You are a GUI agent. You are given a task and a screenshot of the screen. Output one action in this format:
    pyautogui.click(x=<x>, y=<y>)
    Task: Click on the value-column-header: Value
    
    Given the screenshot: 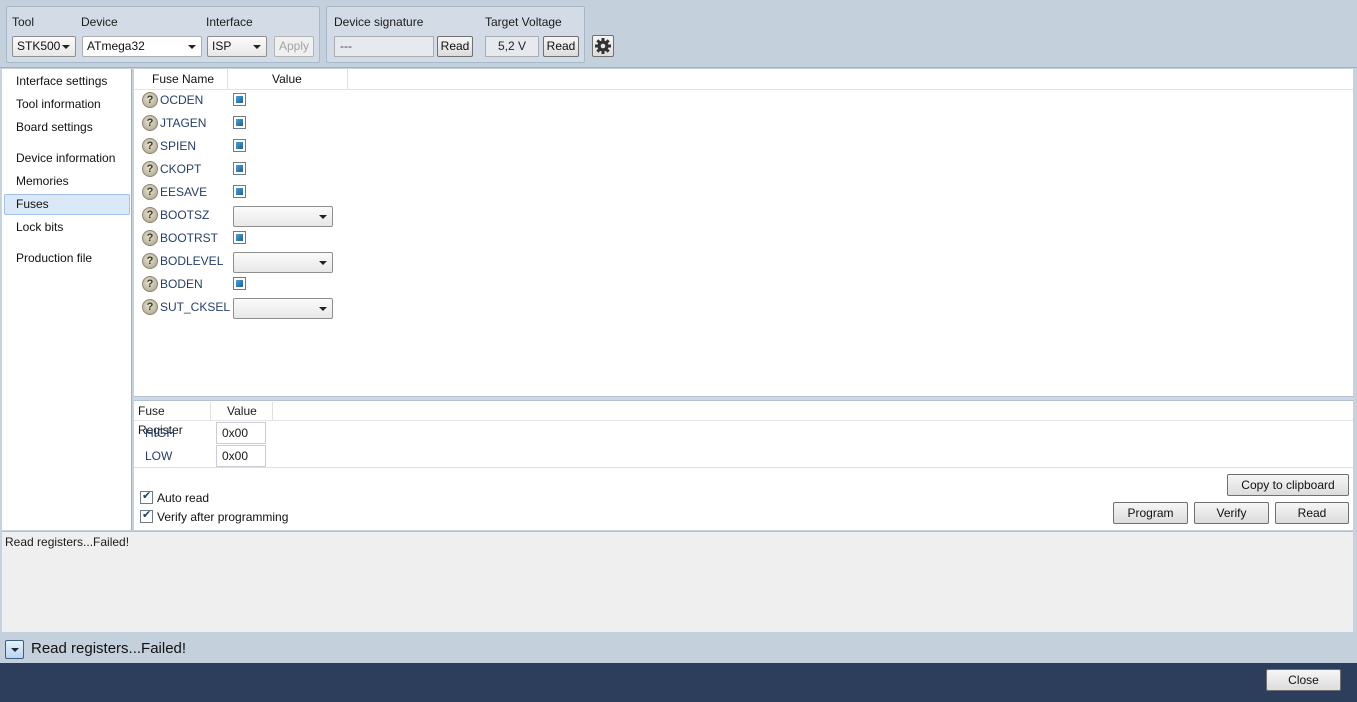 What is the action you would take?
    pyautogui.click(x=288, y=79)
    